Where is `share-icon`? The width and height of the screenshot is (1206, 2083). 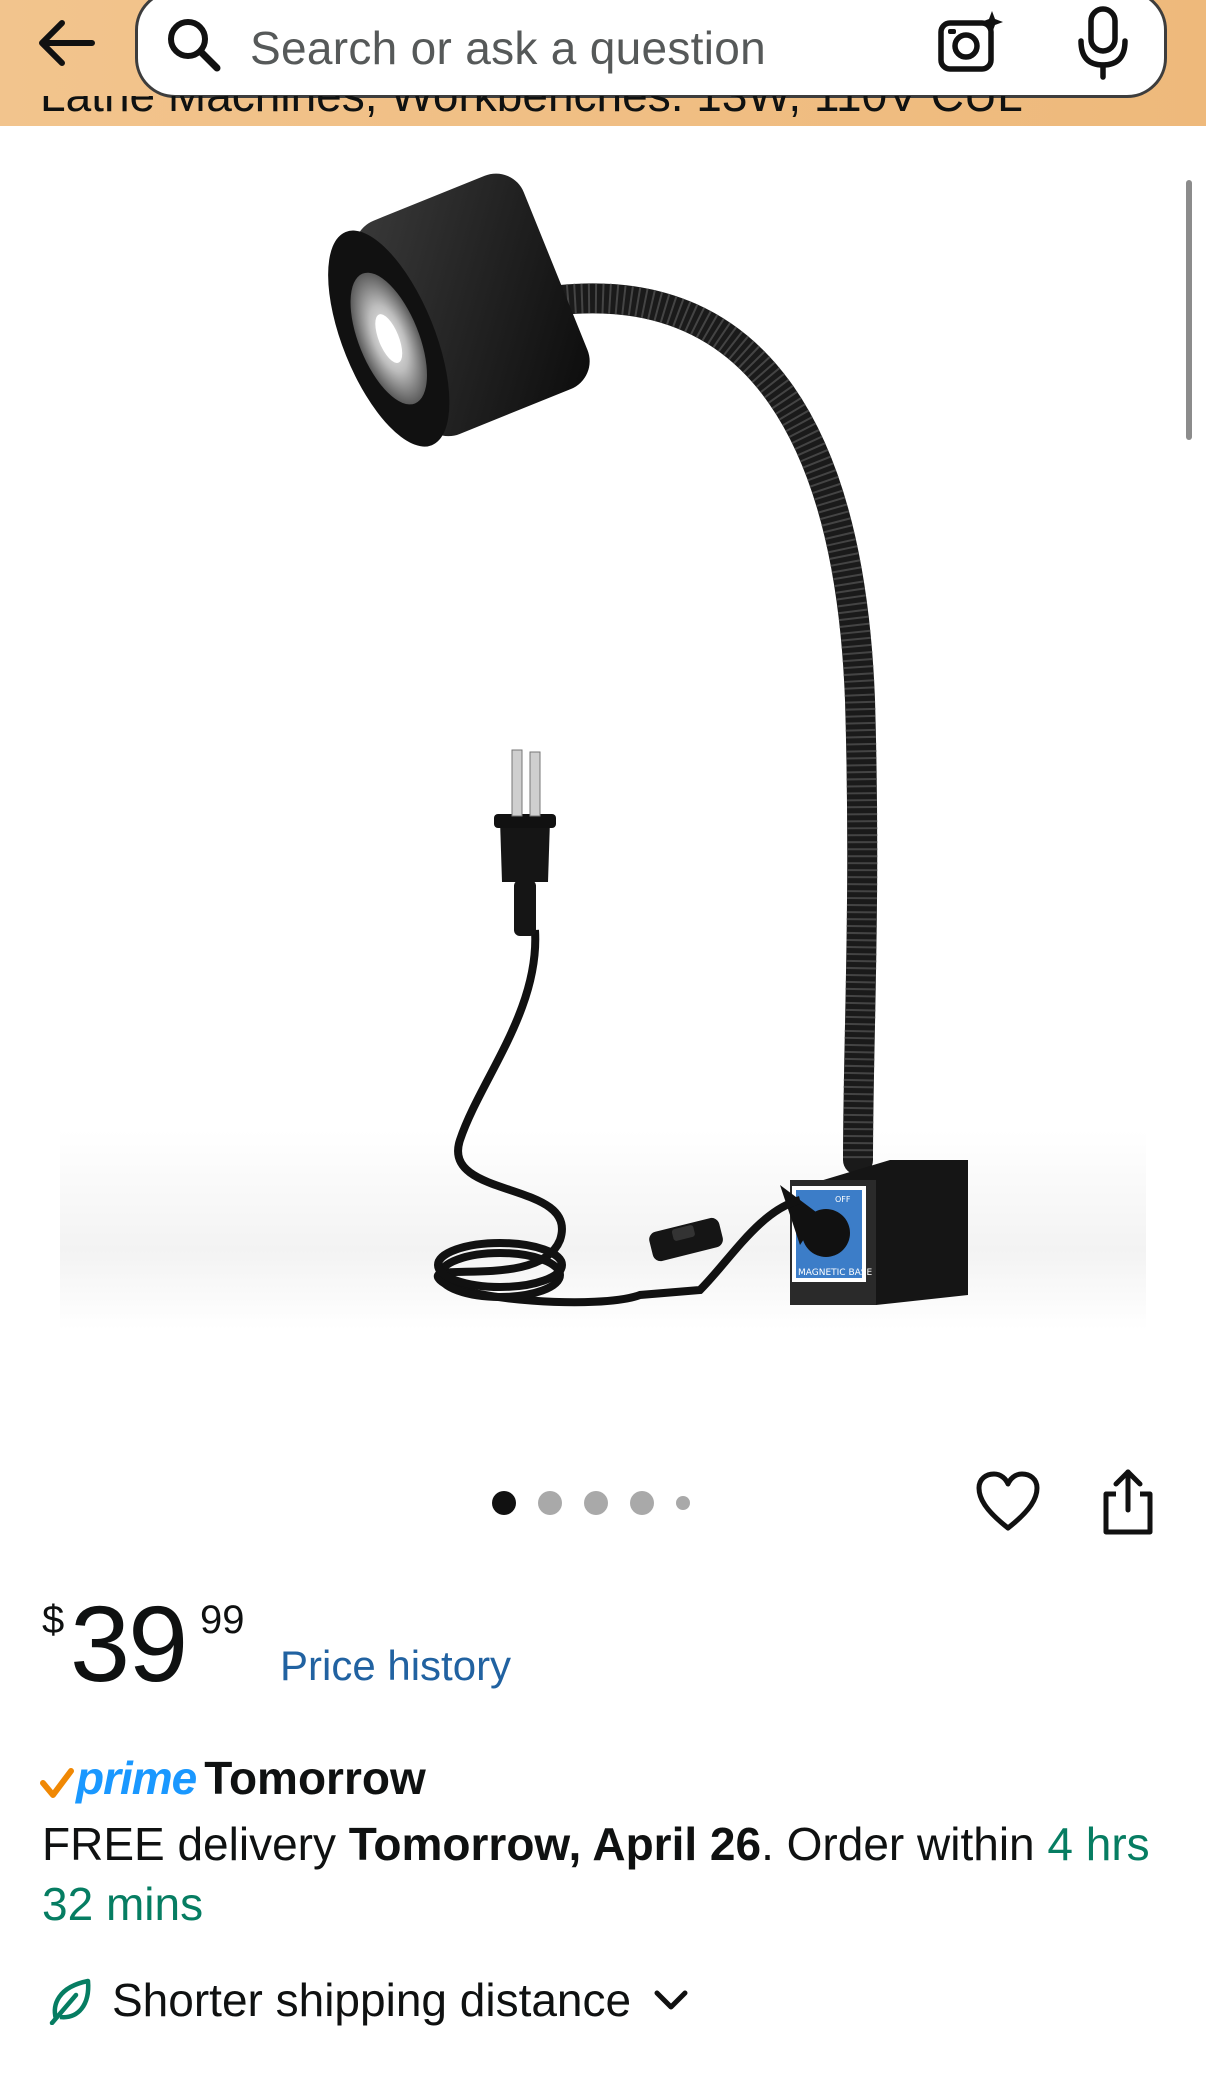
share-icon is located at coordinates (1128, 1502).